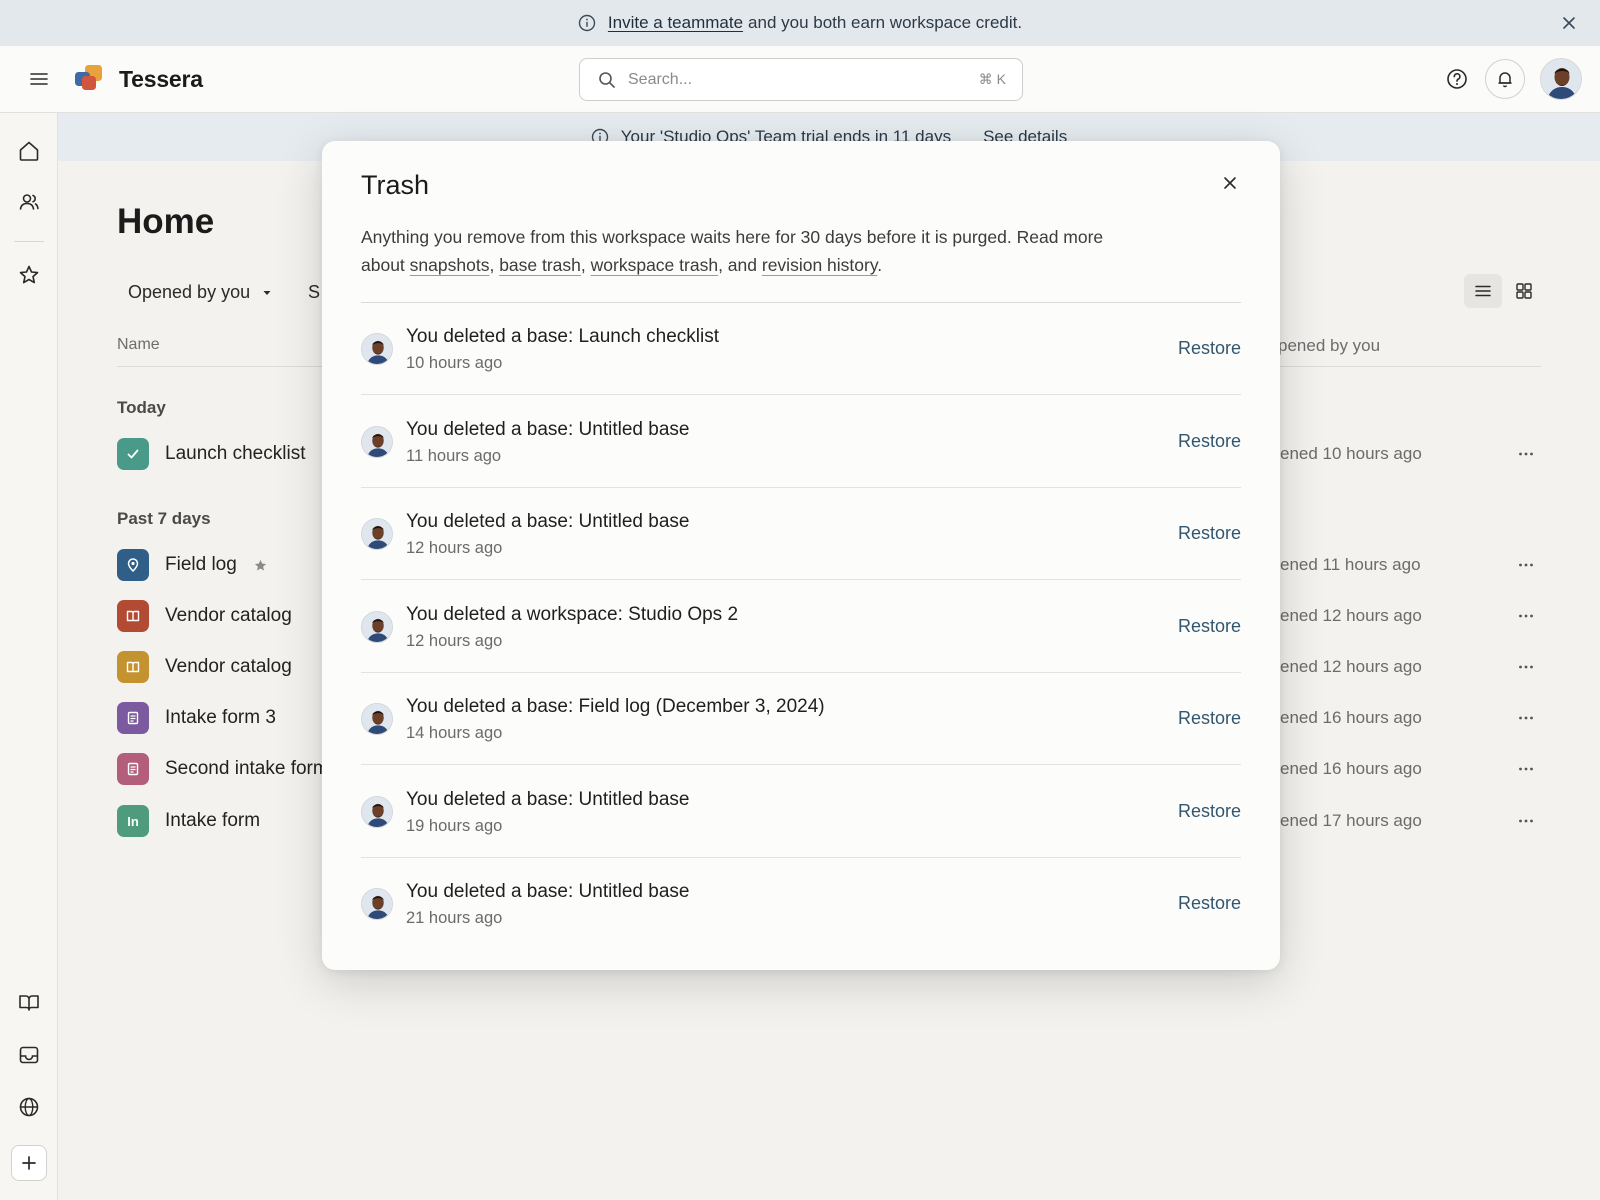  Describe the element at coordinates (1351, 768) in the screenshot. I see `item-opened: ened 16 hours ago` at that location.